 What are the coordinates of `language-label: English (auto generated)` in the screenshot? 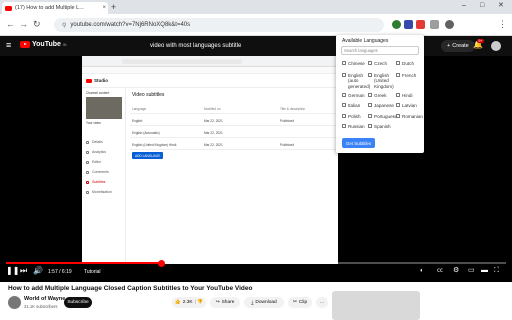 It's located at (359, 80).